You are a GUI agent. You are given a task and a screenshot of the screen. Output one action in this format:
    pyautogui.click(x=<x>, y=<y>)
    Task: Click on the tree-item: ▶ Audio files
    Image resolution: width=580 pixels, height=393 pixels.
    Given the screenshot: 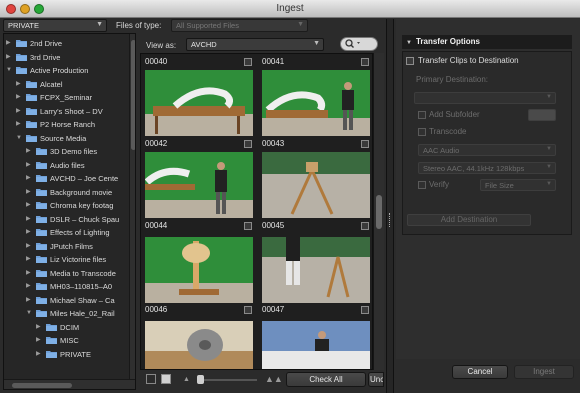 What is the action you would take?
    pyautogui.click(x=66, y=165)
    